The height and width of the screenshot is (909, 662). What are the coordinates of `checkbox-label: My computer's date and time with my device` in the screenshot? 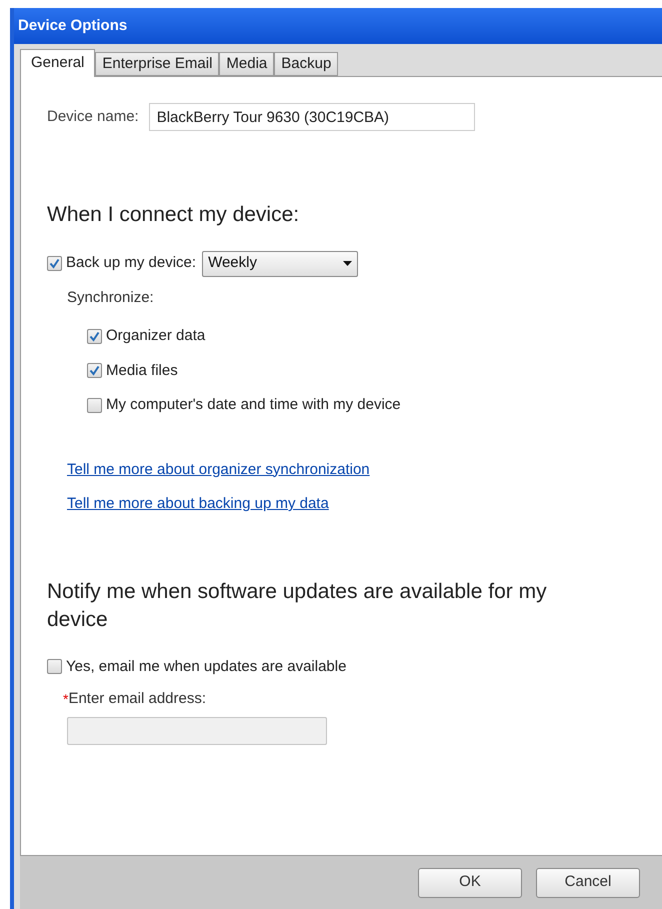 It's located at (253, 405).